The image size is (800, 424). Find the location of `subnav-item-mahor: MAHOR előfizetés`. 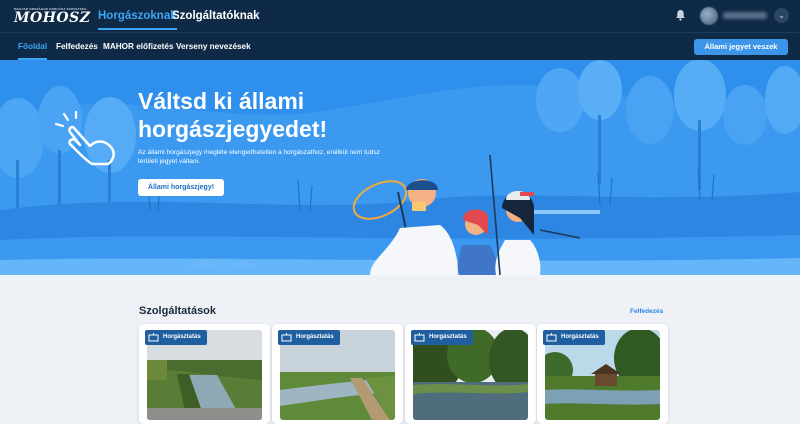

subnav-item-mahor: MAHOR előfizetés is located at coordinates (138, 46).